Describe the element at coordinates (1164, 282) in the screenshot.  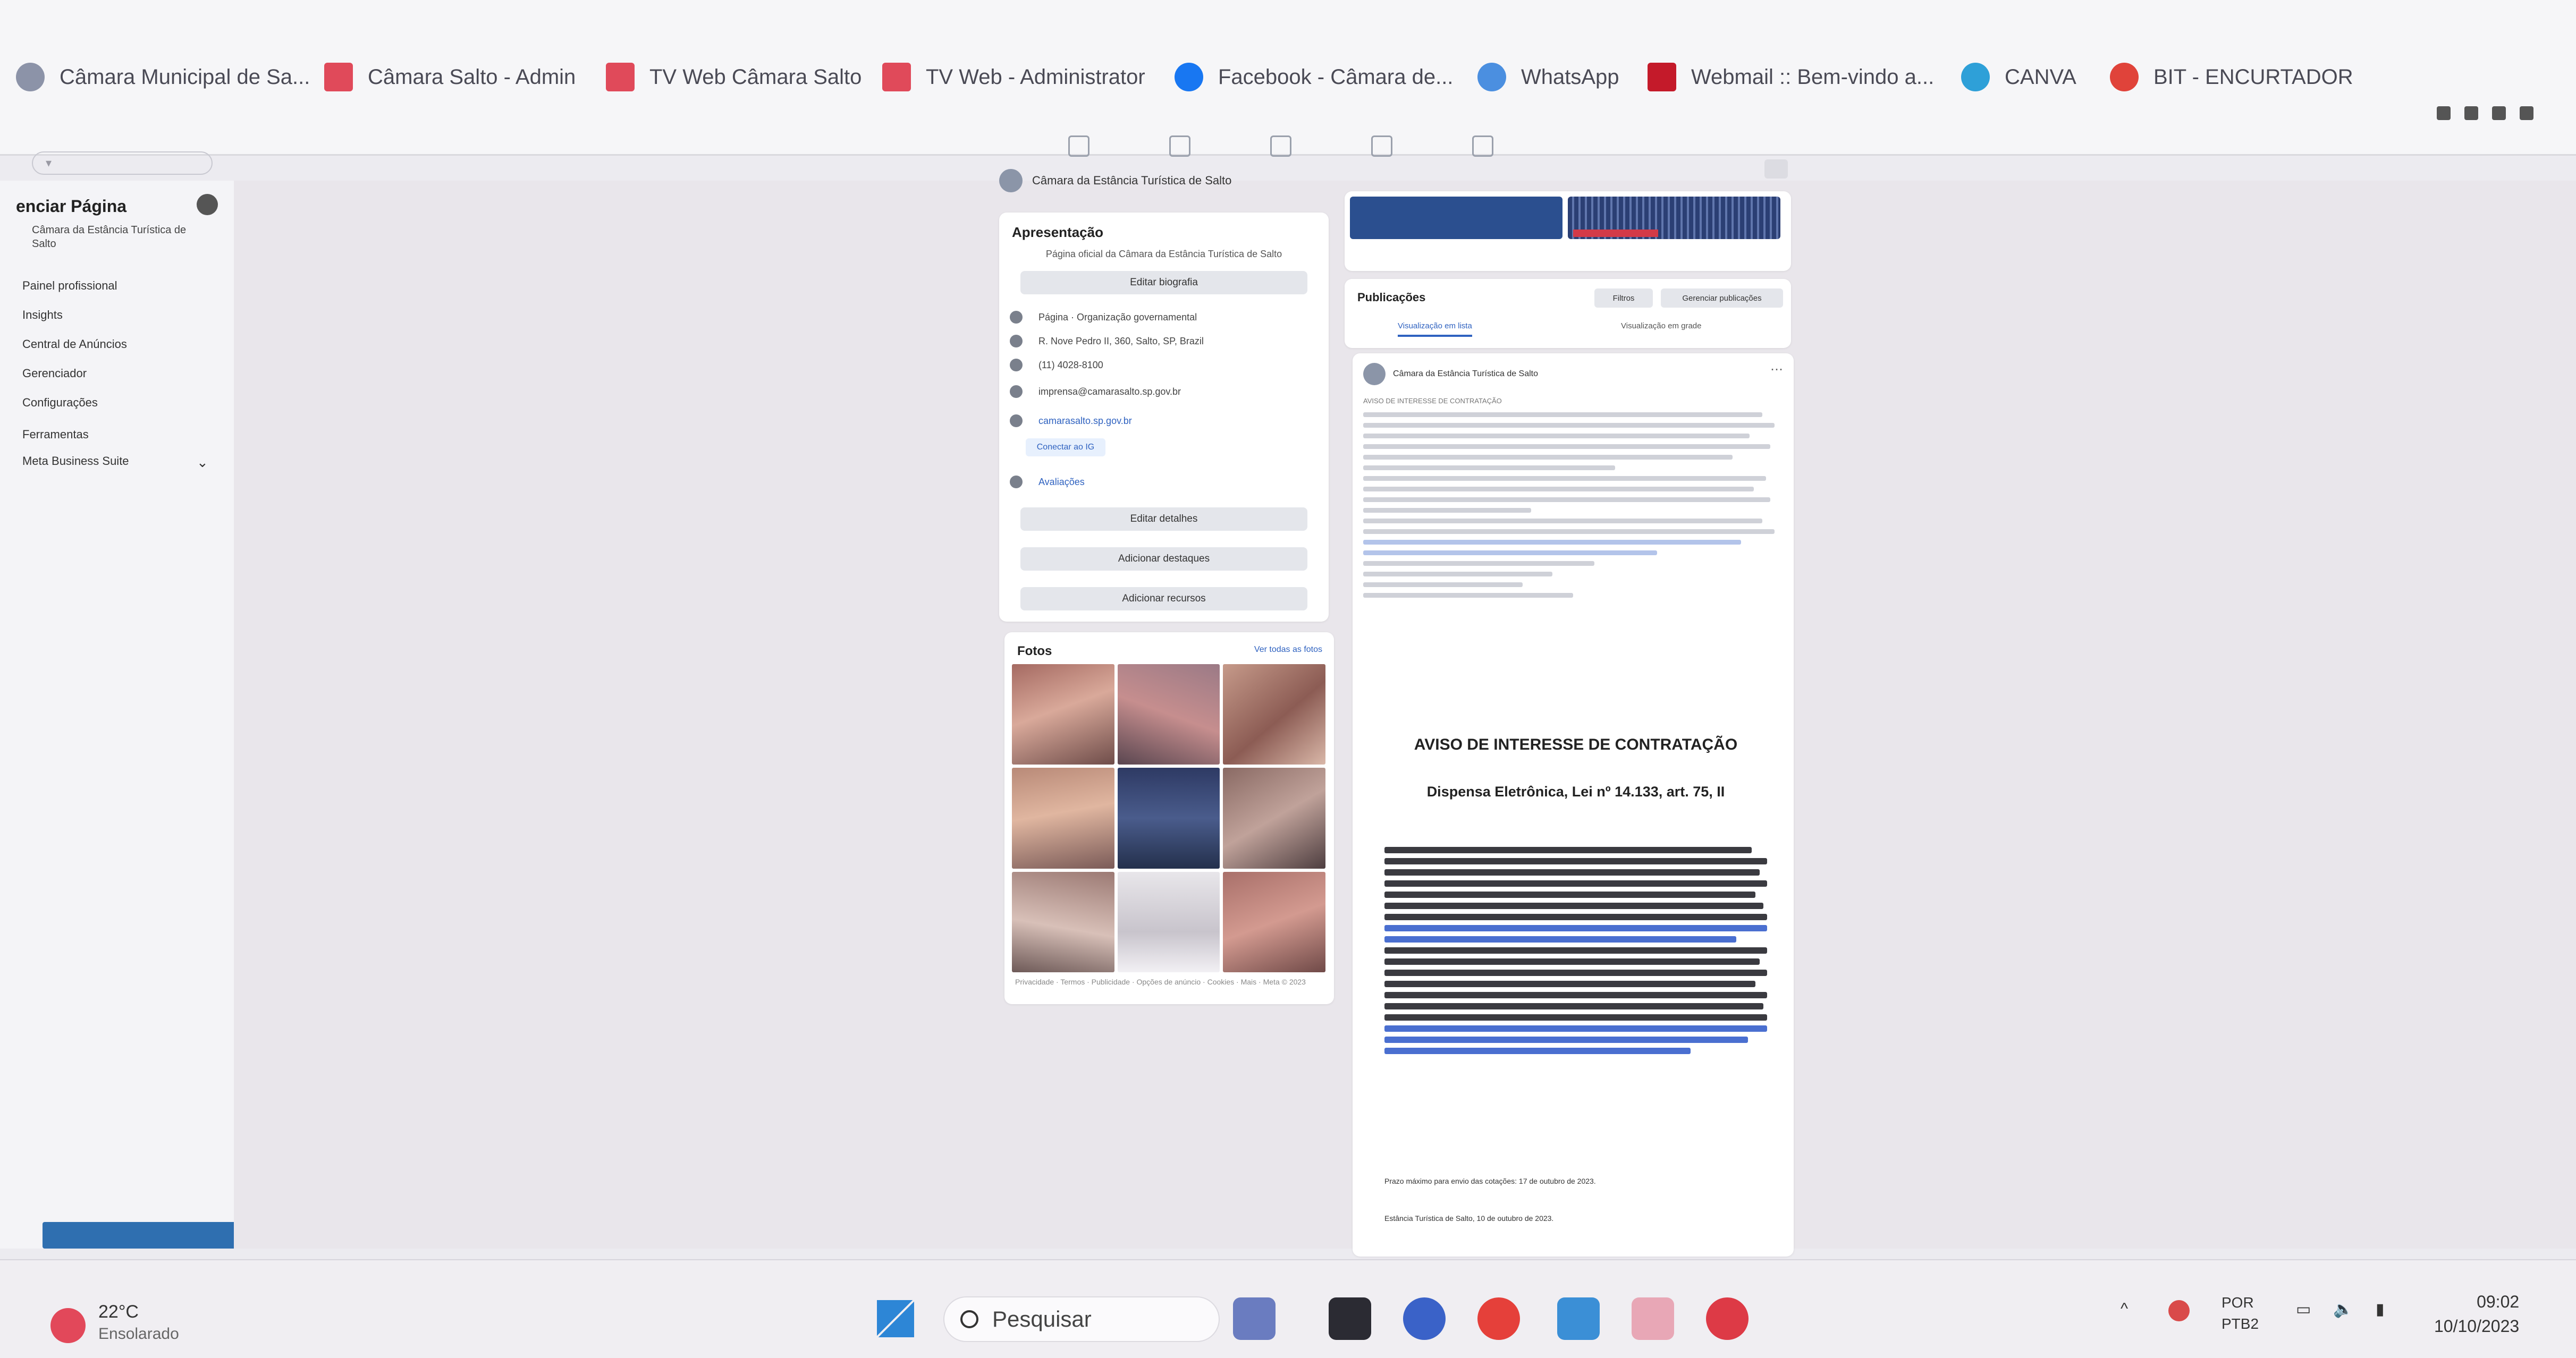
I see `edit-bio-button: Editar biografia` at that location.